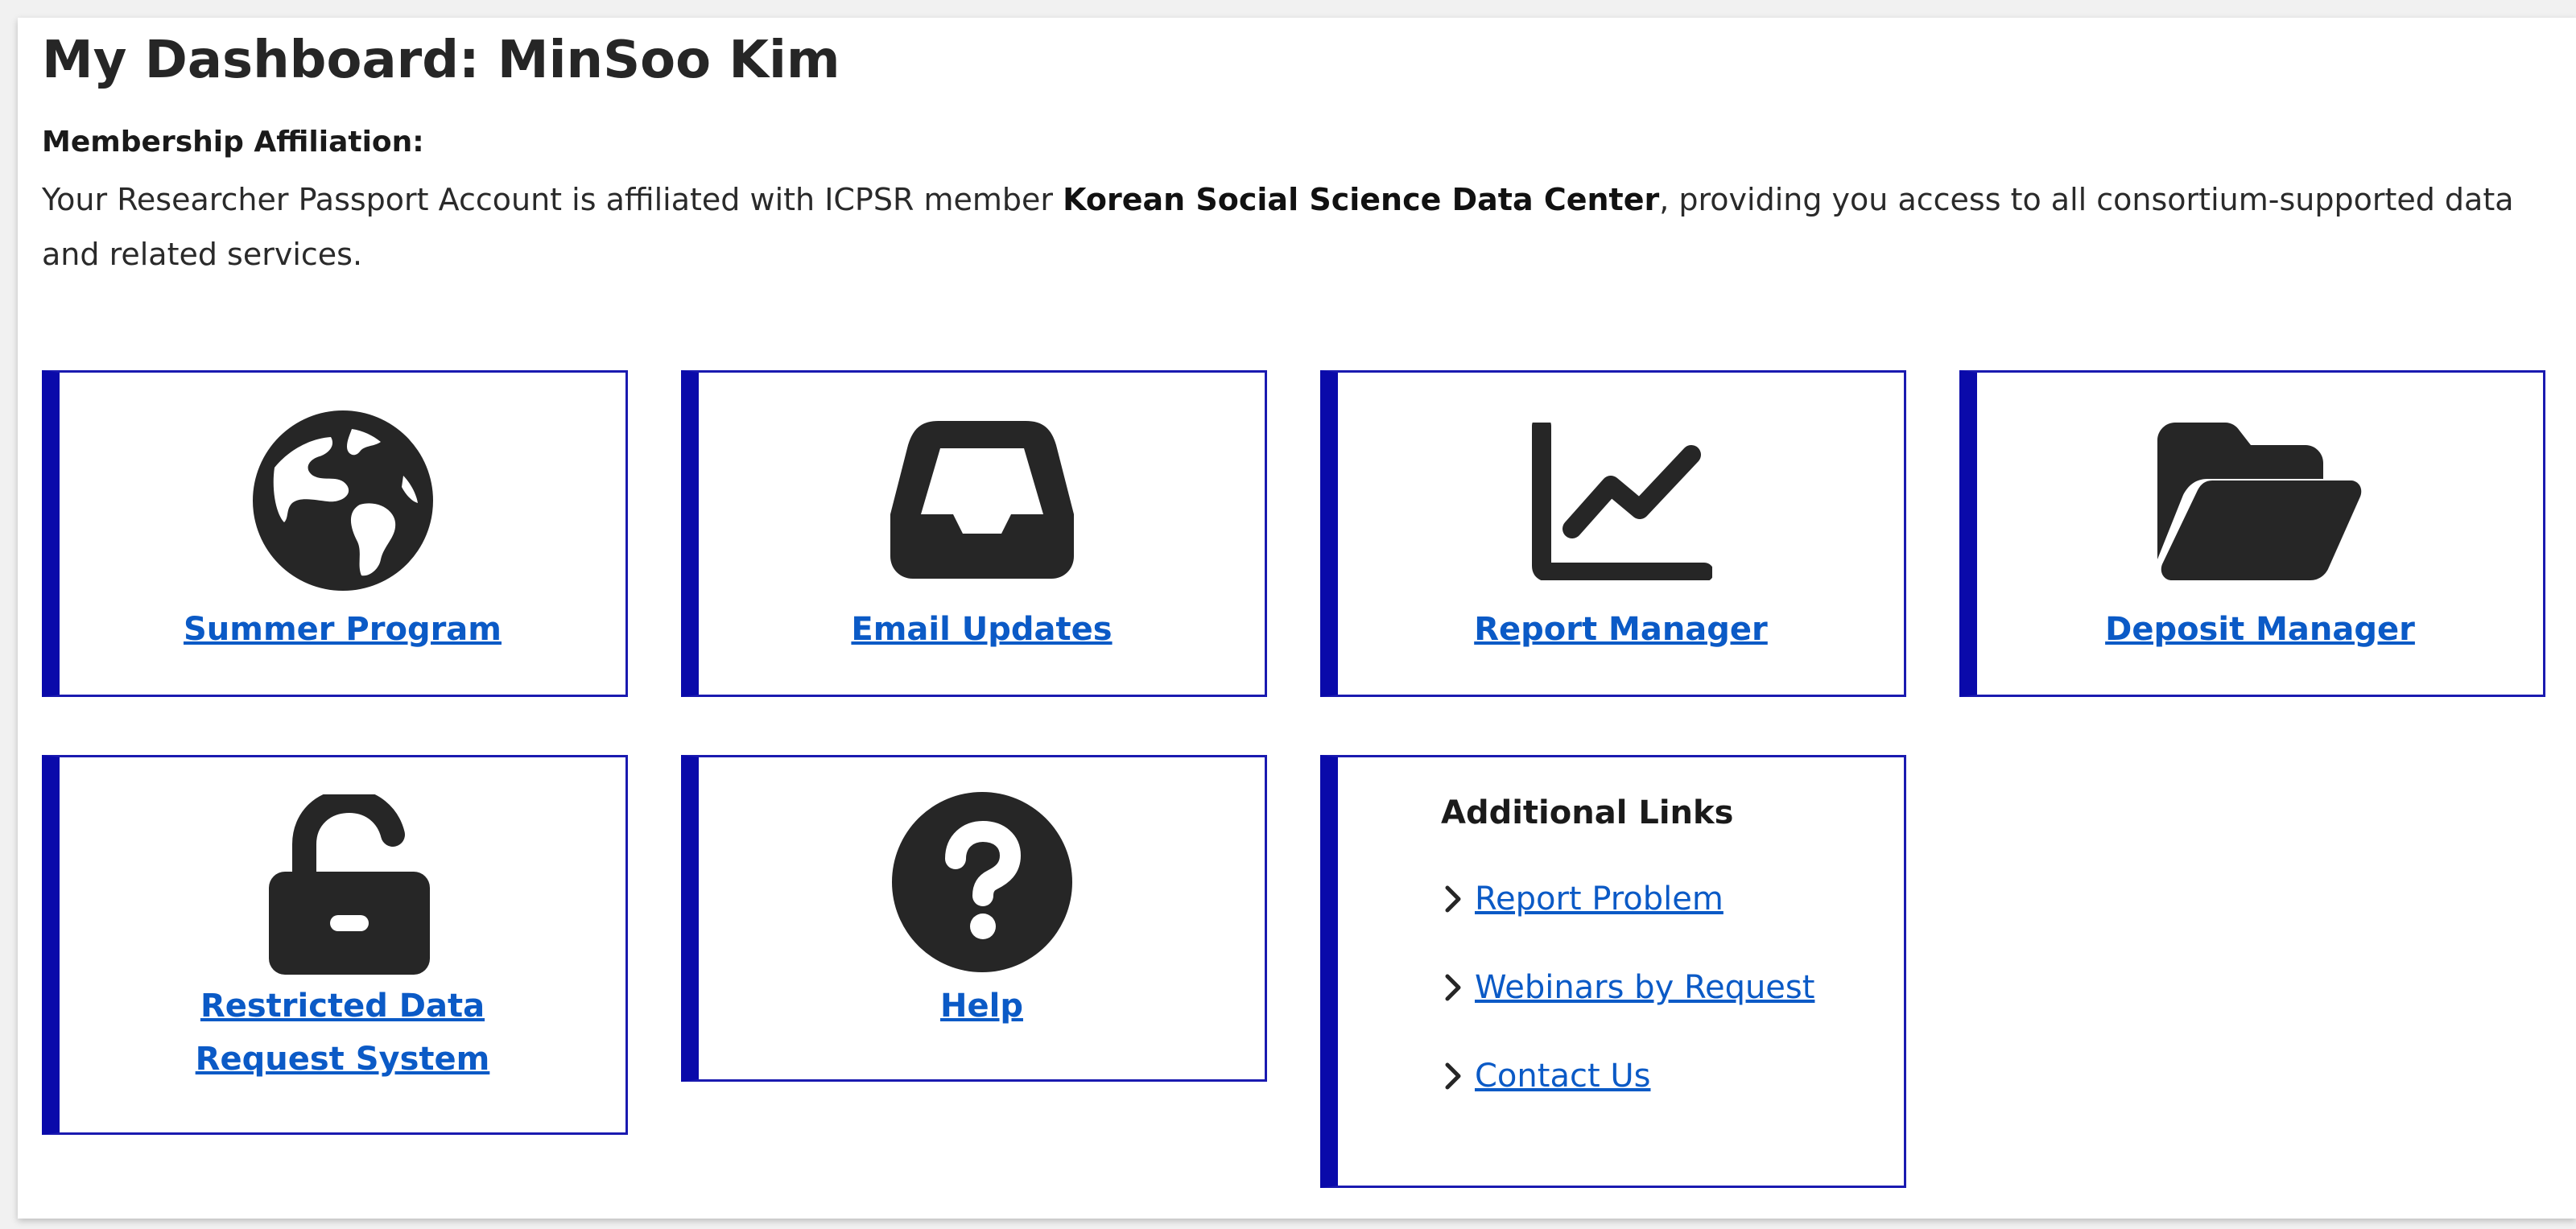 This screenshot has height=1229, width=2576. What do you see at coordinates (1622, 500) in the screenshot?
I see `chart-line-icon` at bounding box center [1622, 500].